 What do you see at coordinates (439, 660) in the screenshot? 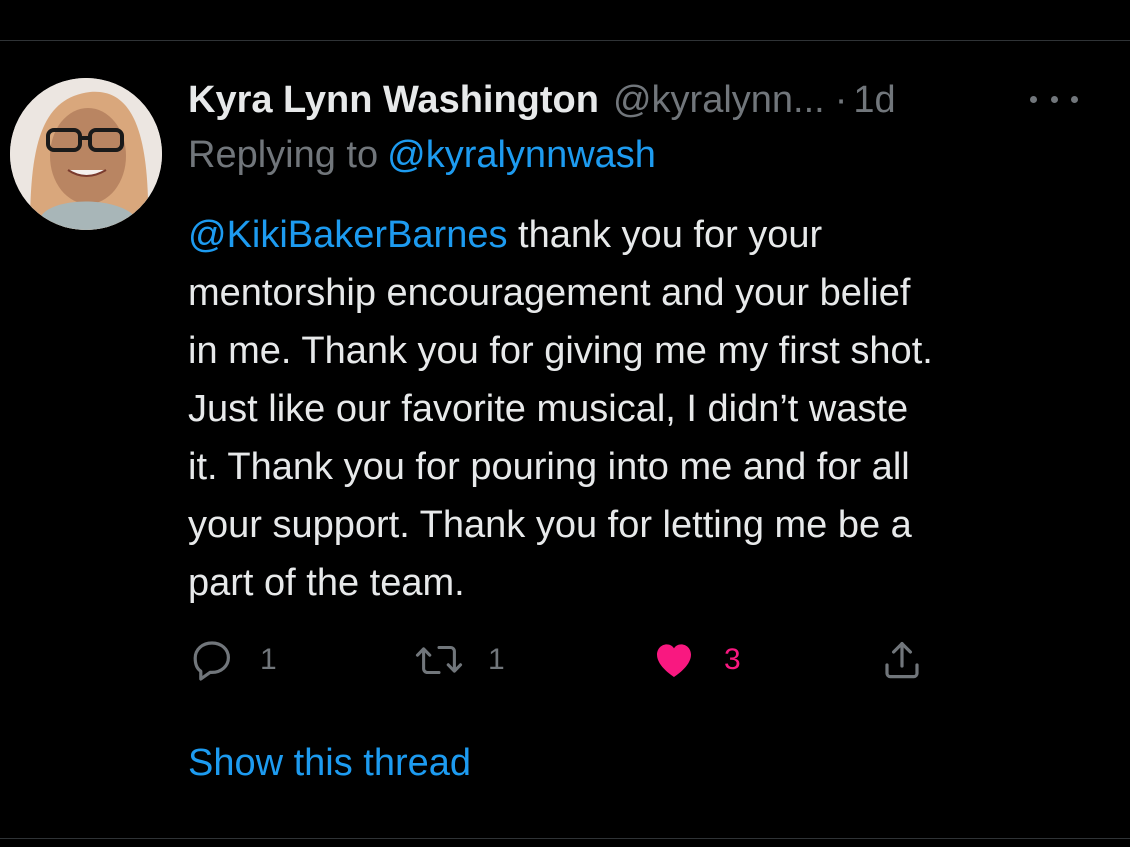
I see `retweet-icon` at bounding box center [439, 660].